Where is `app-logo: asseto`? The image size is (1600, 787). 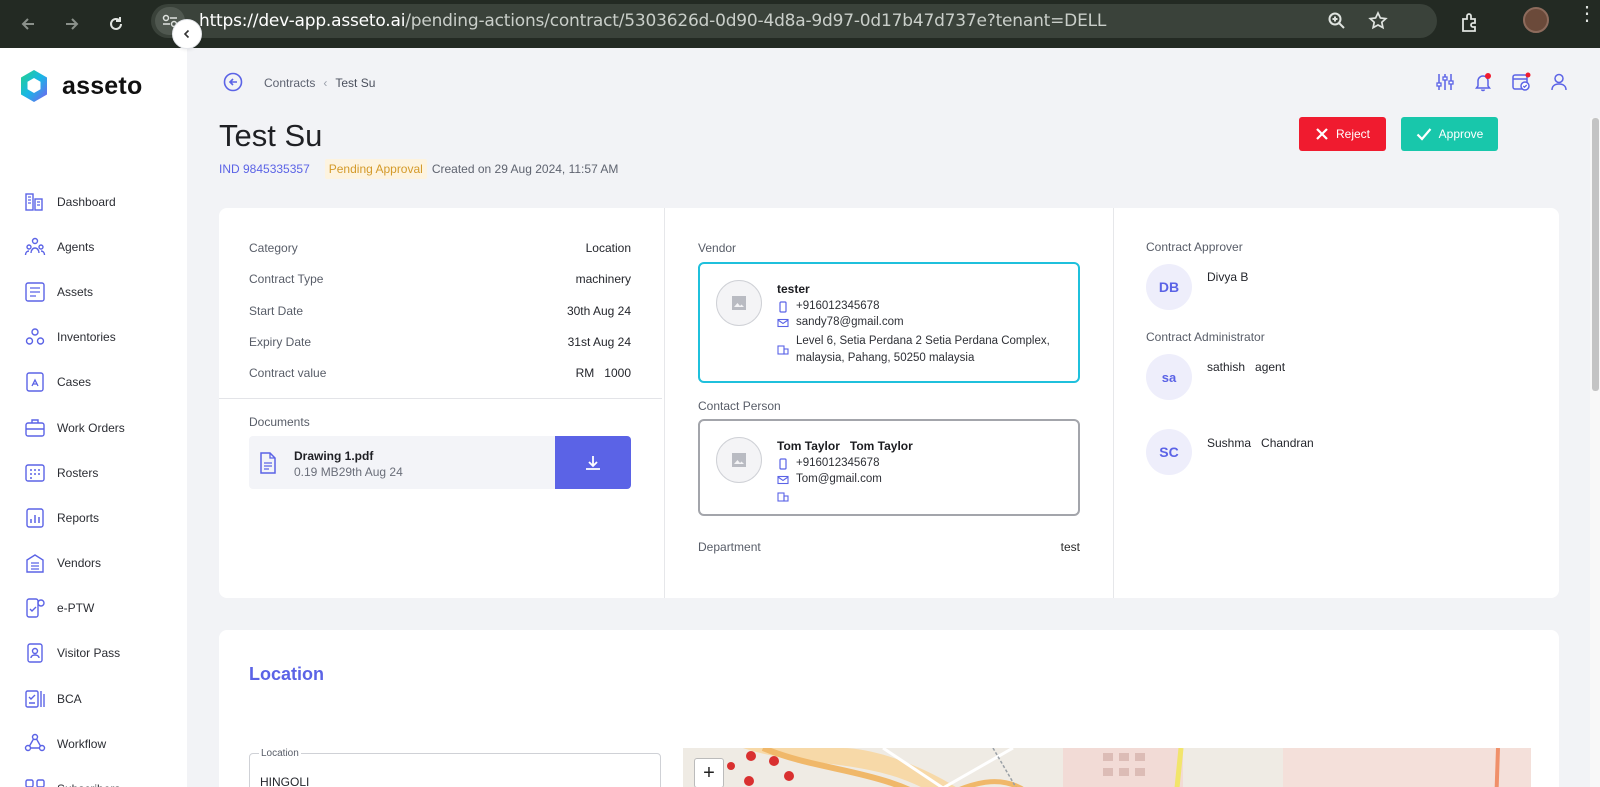
app-logo: asseto is located at coordinates (80, 86).